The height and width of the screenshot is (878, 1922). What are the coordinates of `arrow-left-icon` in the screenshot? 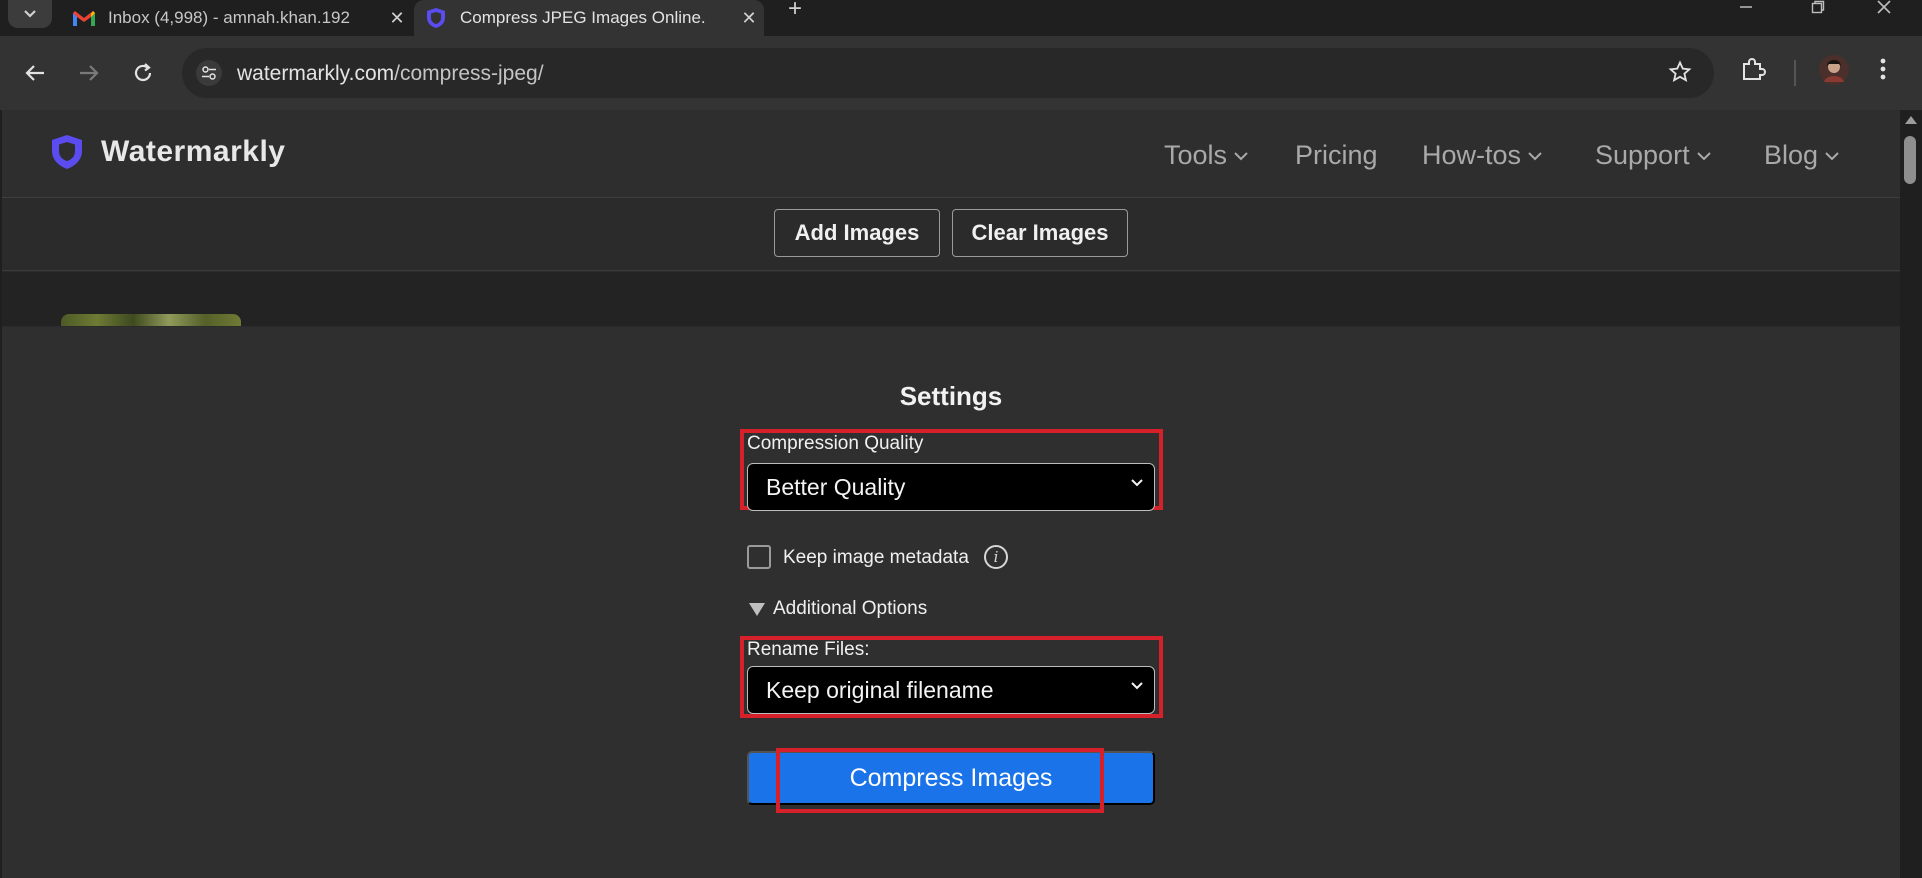 It's located at (34, 73).